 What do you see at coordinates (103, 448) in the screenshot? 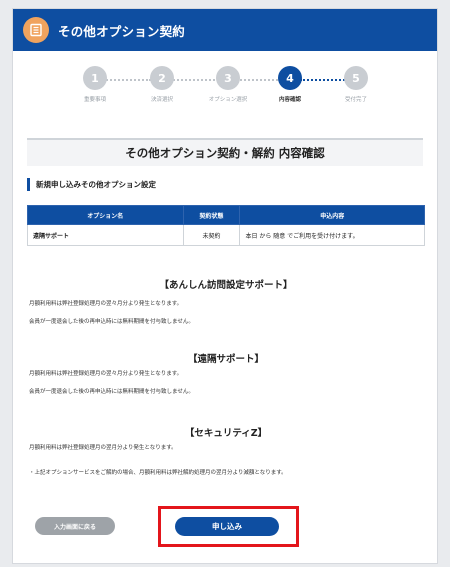
I see `info-line: 月額利用料は弊社登録処理月の翌月分より発生となります。` at bounding box center [103, 448].